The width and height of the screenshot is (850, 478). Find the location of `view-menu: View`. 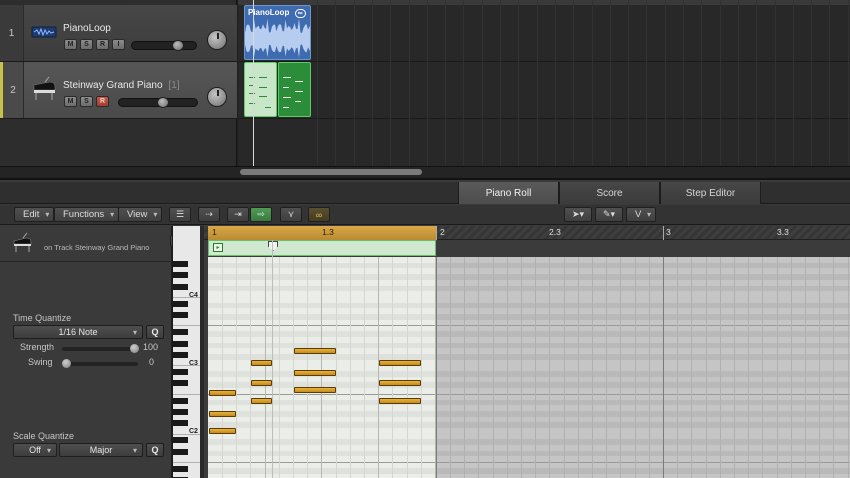

view-menu: View is located at coordinates (140, 214).